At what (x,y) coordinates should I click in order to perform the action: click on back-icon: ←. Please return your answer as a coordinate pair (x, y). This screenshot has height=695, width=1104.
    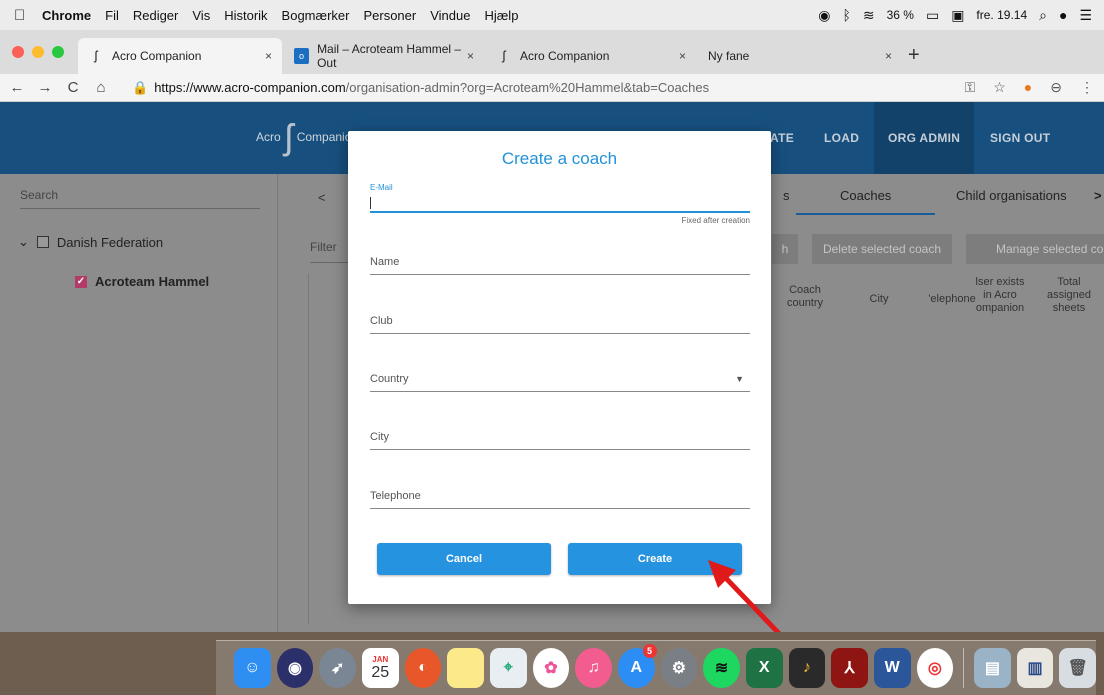
    Looking at the image, I should click on (17, 87).